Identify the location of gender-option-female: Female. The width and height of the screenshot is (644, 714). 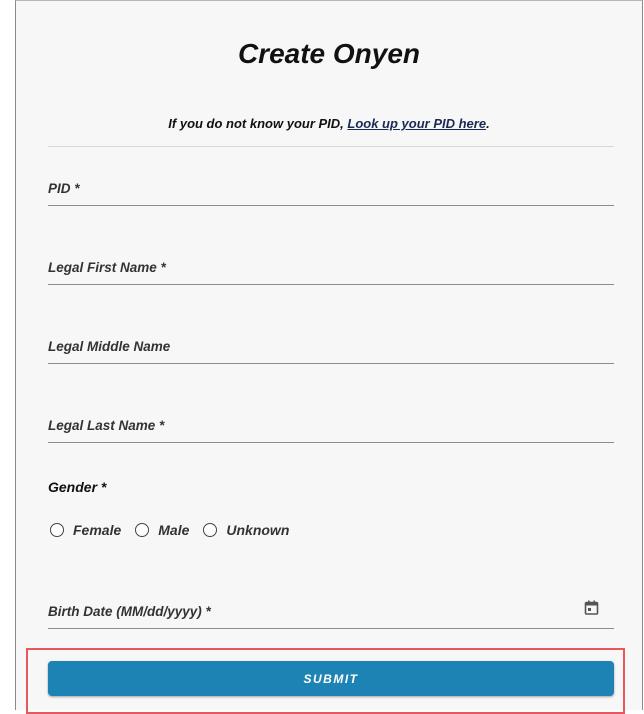
(85, 530).